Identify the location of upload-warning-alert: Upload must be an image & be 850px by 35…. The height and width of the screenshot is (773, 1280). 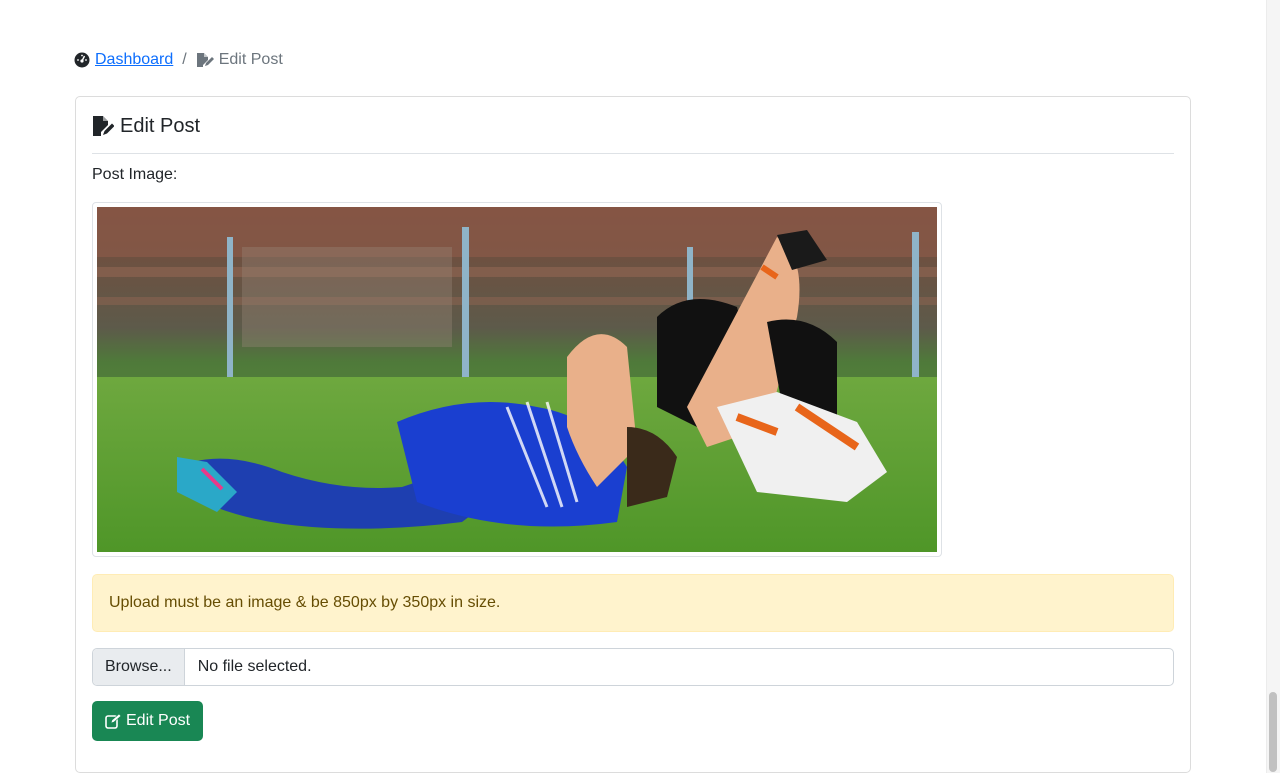
(633, 603).